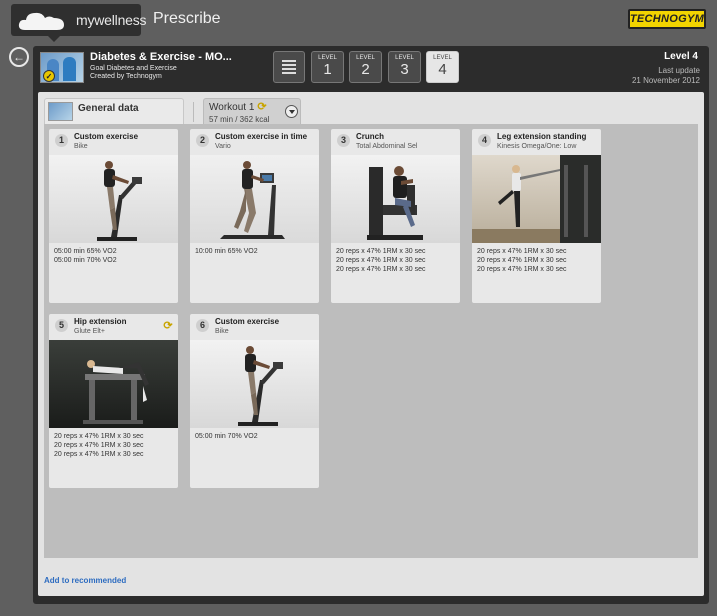  I want to click on back-arrow-icon: ←, so click(19, 57).